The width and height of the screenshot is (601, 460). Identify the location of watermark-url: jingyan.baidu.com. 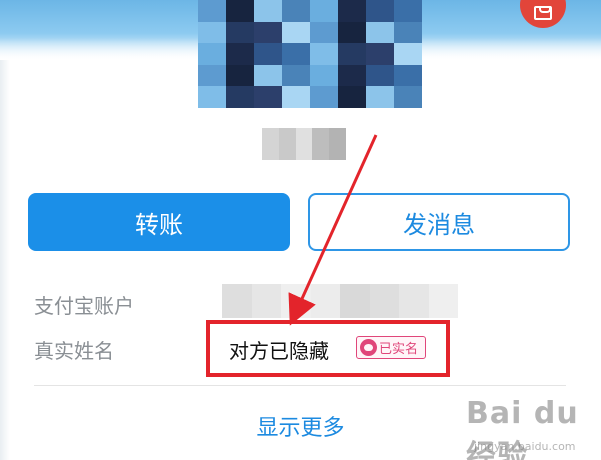
(525, 446).